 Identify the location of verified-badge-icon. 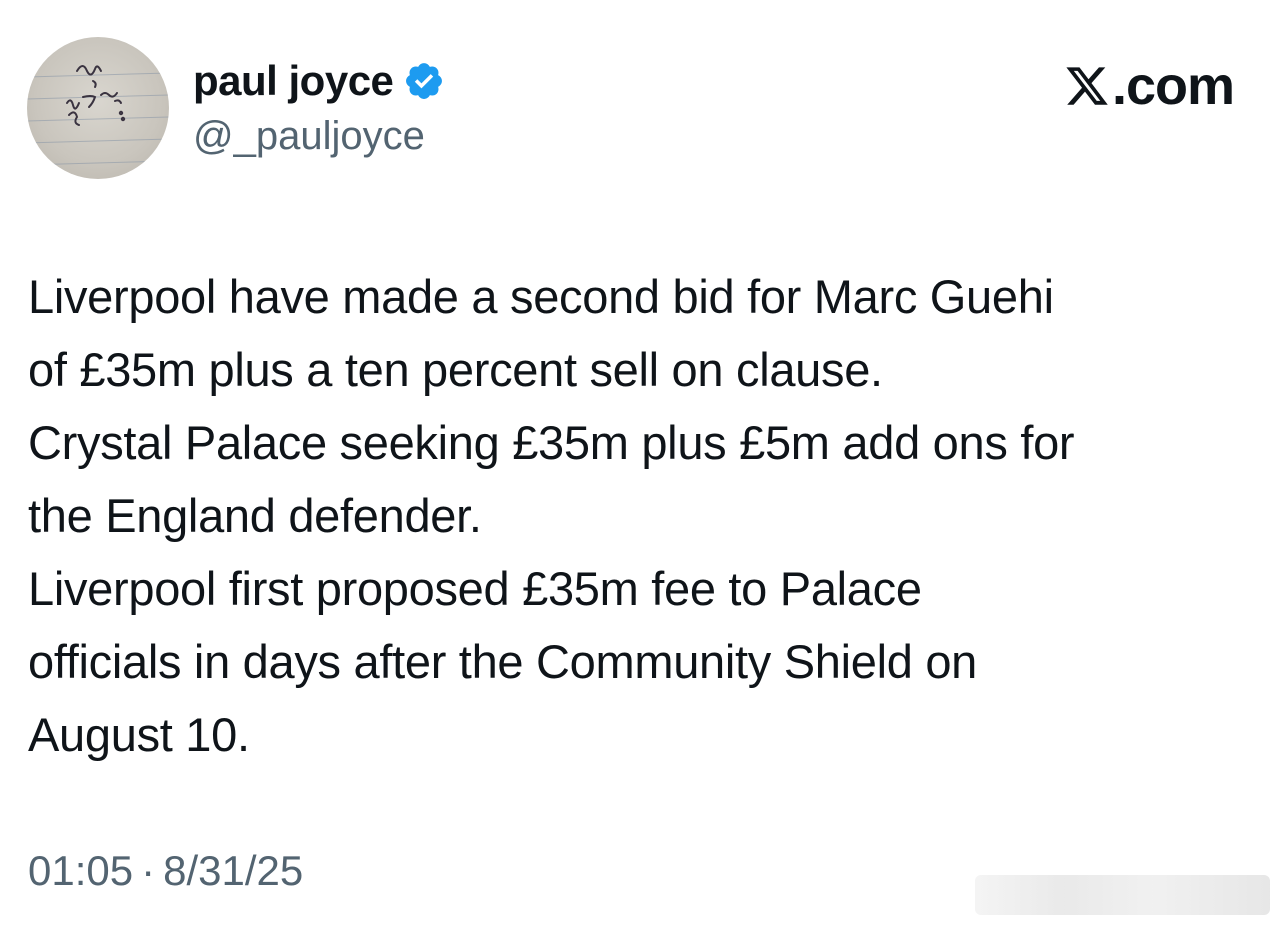
(424, 81).